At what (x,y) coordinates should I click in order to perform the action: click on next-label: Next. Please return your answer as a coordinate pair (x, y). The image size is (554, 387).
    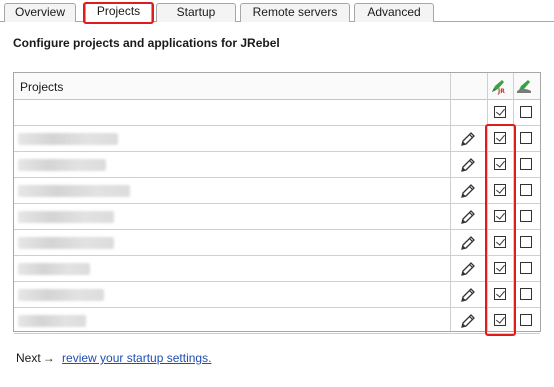
    Looking at the image, I should click on (28, 358).